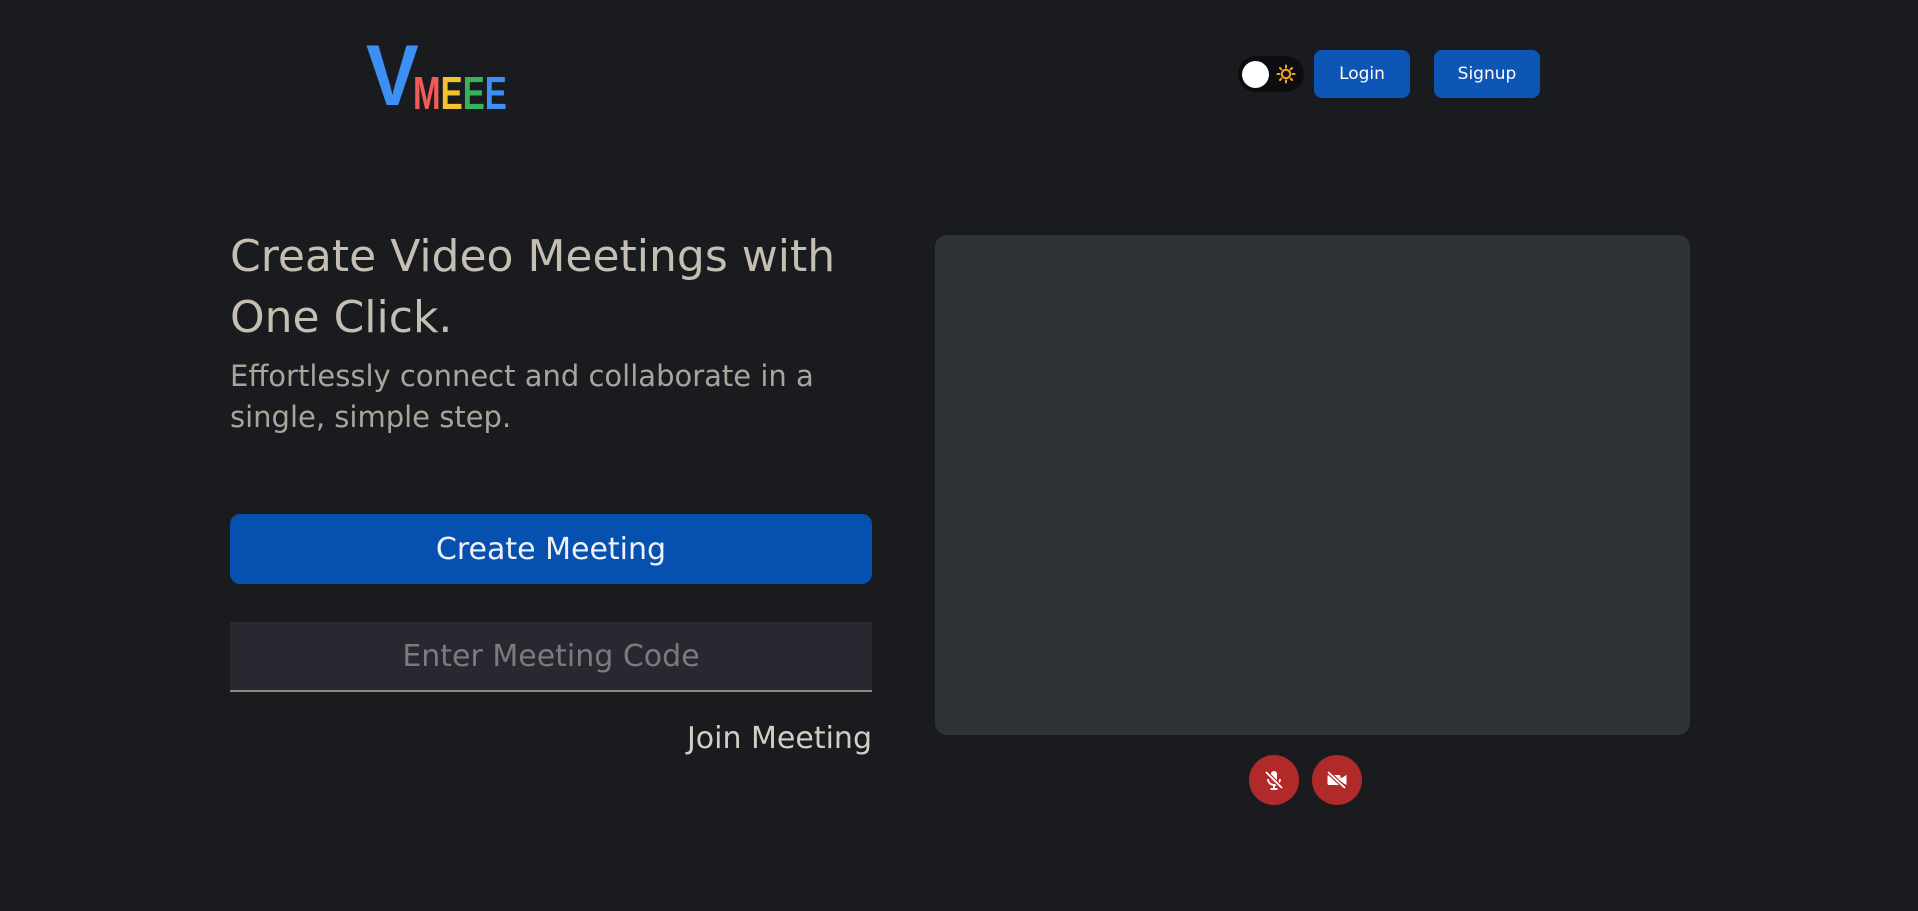 The height and width of the screenshot is (911, 1918). Describe the element at coordinates (452, 93) in the screenshot. I see `logo-letter-e1: E` at that location.